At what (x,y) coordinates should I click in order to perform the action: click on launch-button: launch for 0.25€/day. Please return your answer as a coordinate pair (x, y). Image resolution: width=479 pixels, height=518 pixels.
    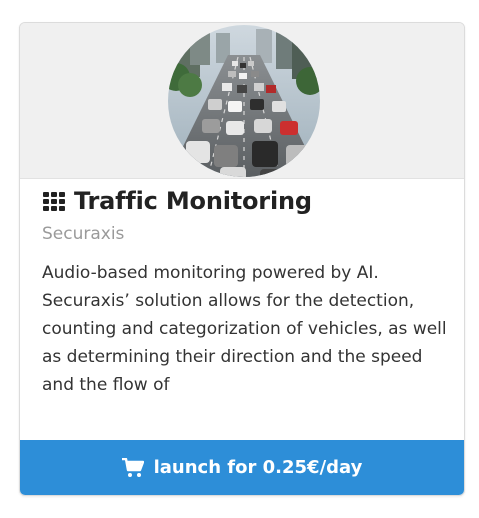
    Looking at the image, I should click on (242, 467).